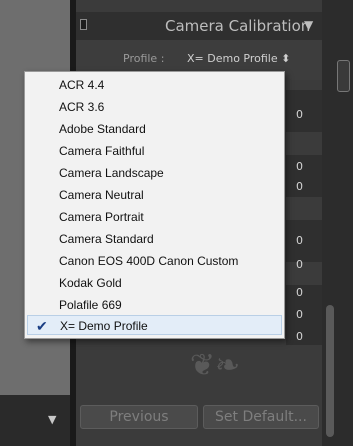 This screenshot has height=446, width=353. What do you see at coordinates (104, 326) in the screenshot?
I see `menu-item-label: X= Demo Profile` at bounding box center [104, 326].